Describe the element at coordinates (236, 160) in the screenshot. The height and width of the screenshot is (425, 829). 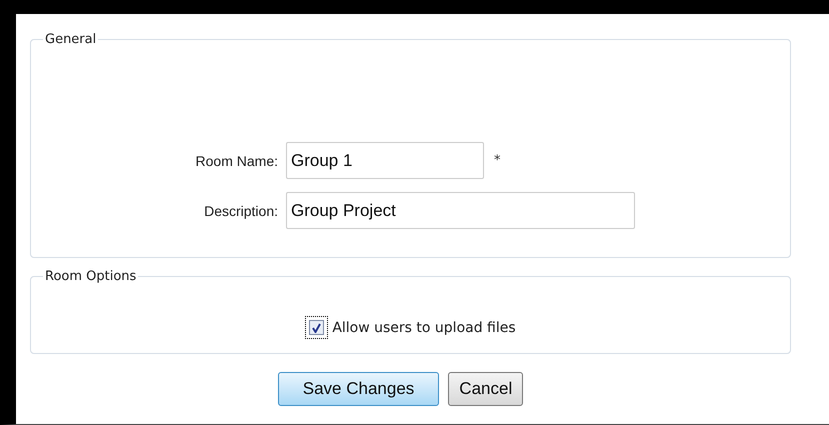
I see `field-label: Room Name:` at that location.